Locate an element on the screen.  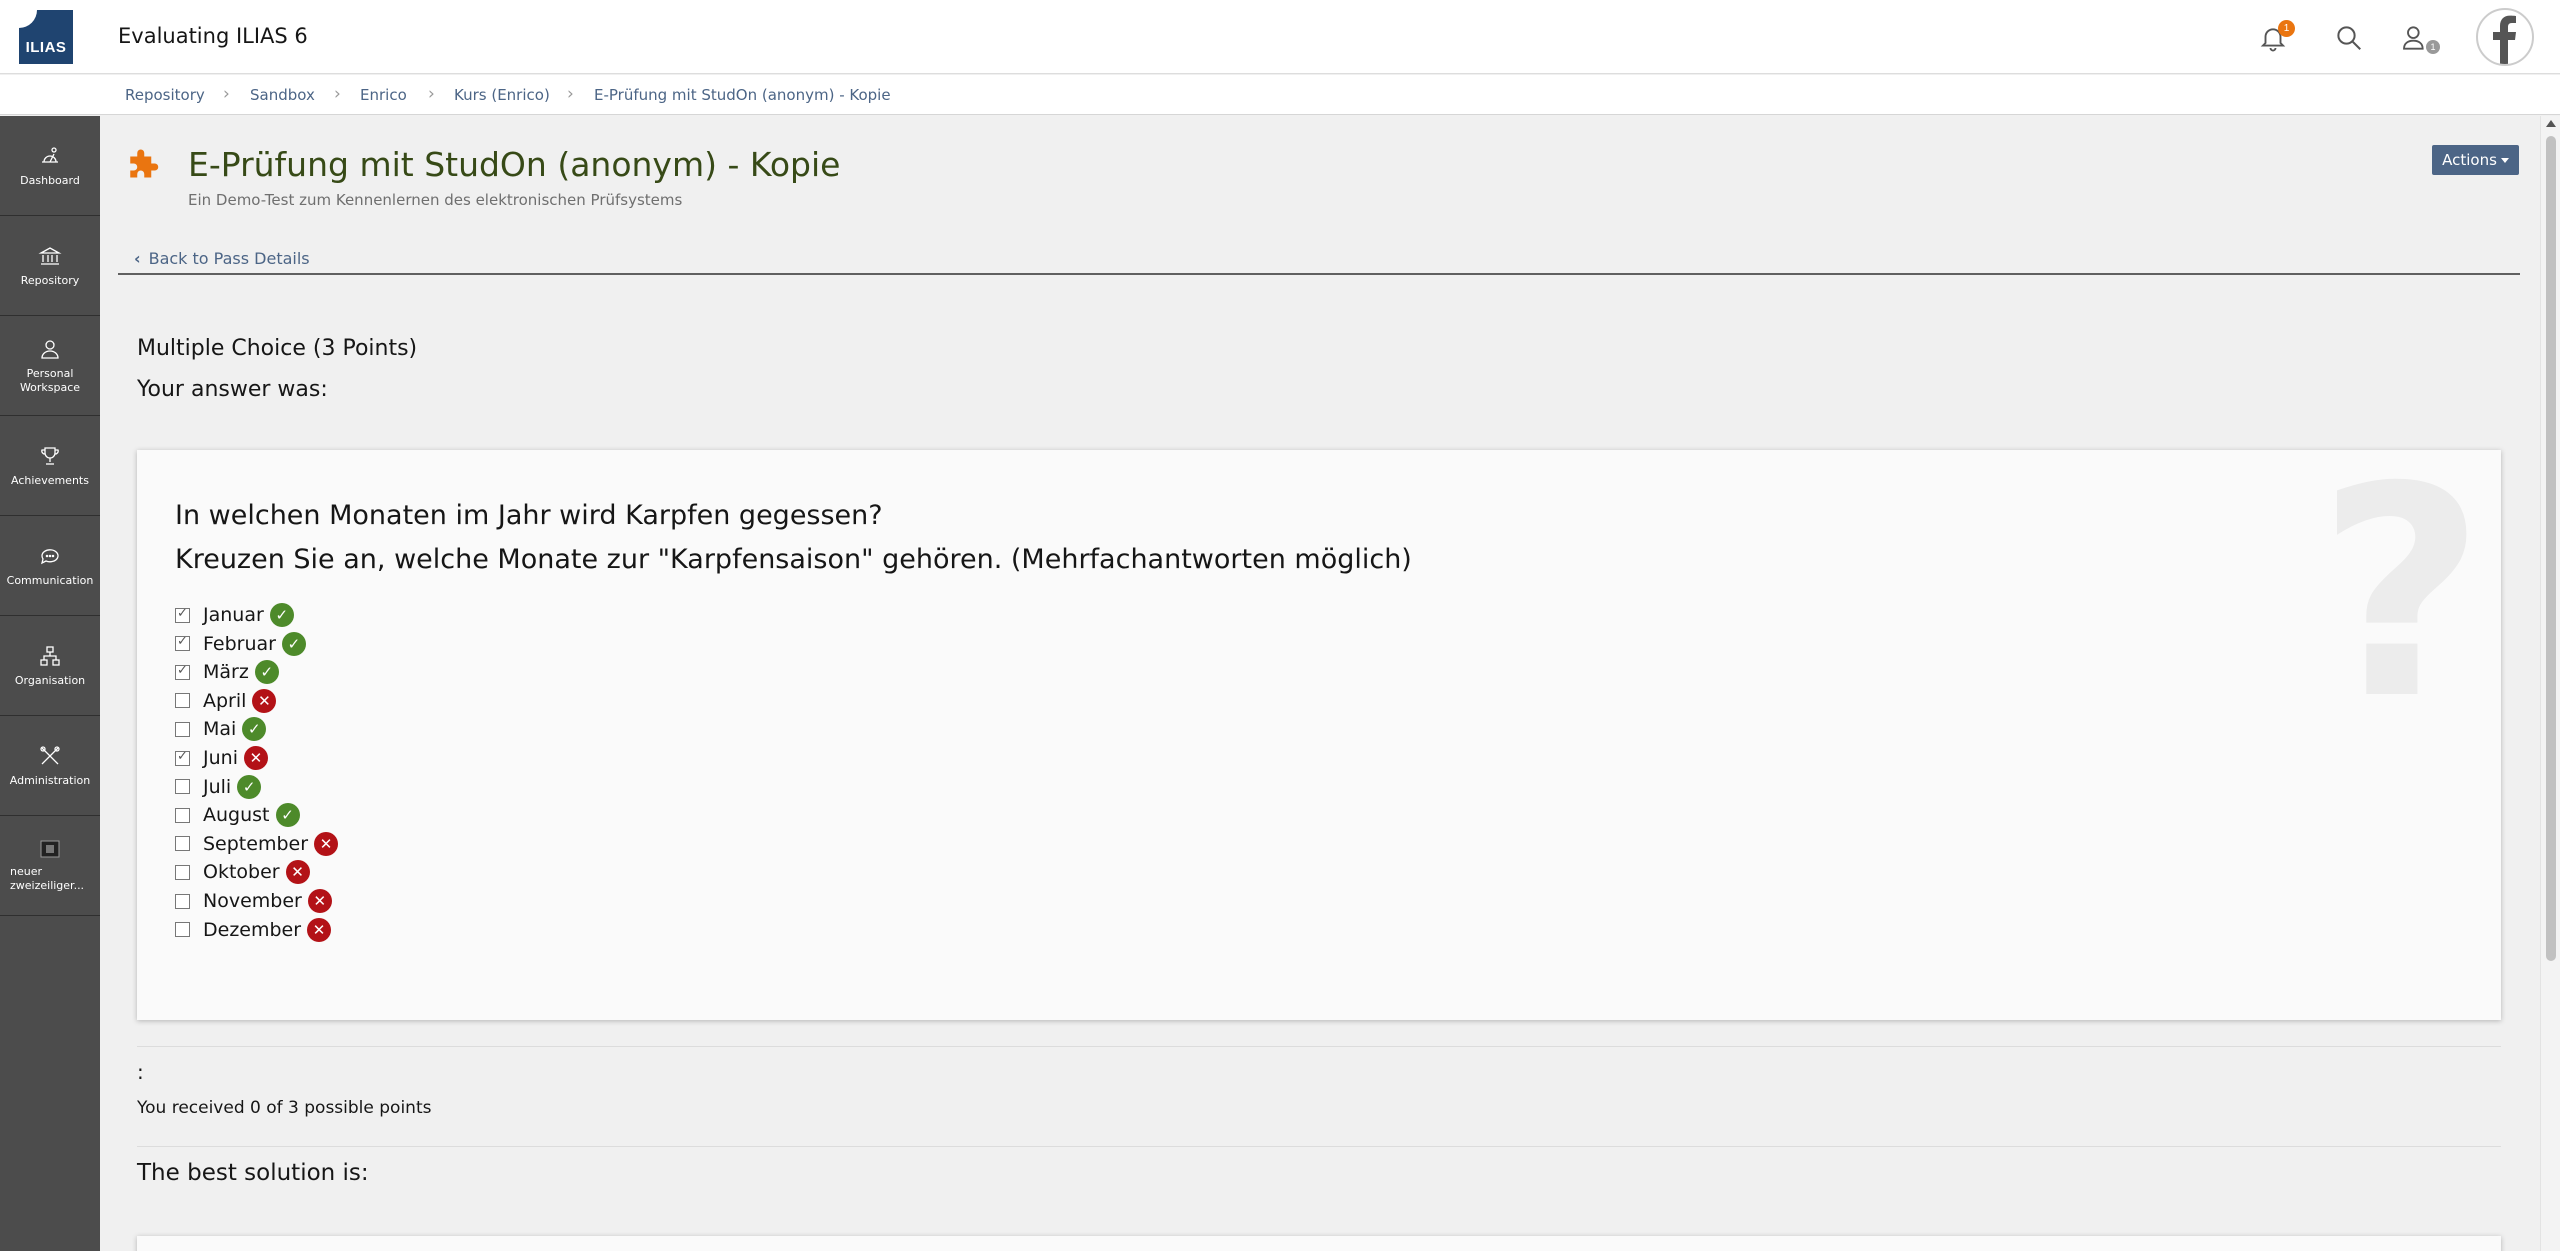
answer-option: Januar✓ is located at coordinates (234, 615).